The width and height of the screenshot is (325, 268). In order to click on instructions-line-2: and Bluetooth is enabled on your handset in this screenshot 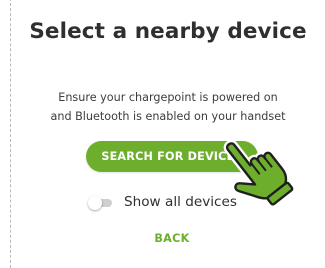, I will do `click(168, 116)`.